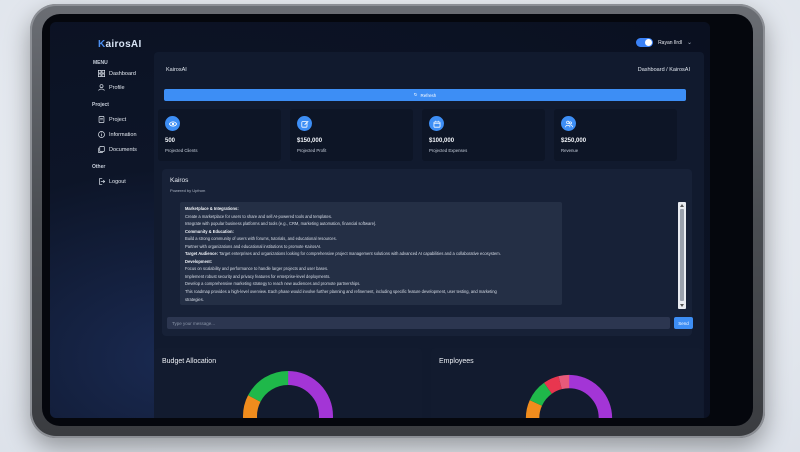 The width and height of the screenshot is (800, 452). Describe the element at coordinates (123, 134) in the screenshot. I see `sidebar-item-label: Information` at that location.